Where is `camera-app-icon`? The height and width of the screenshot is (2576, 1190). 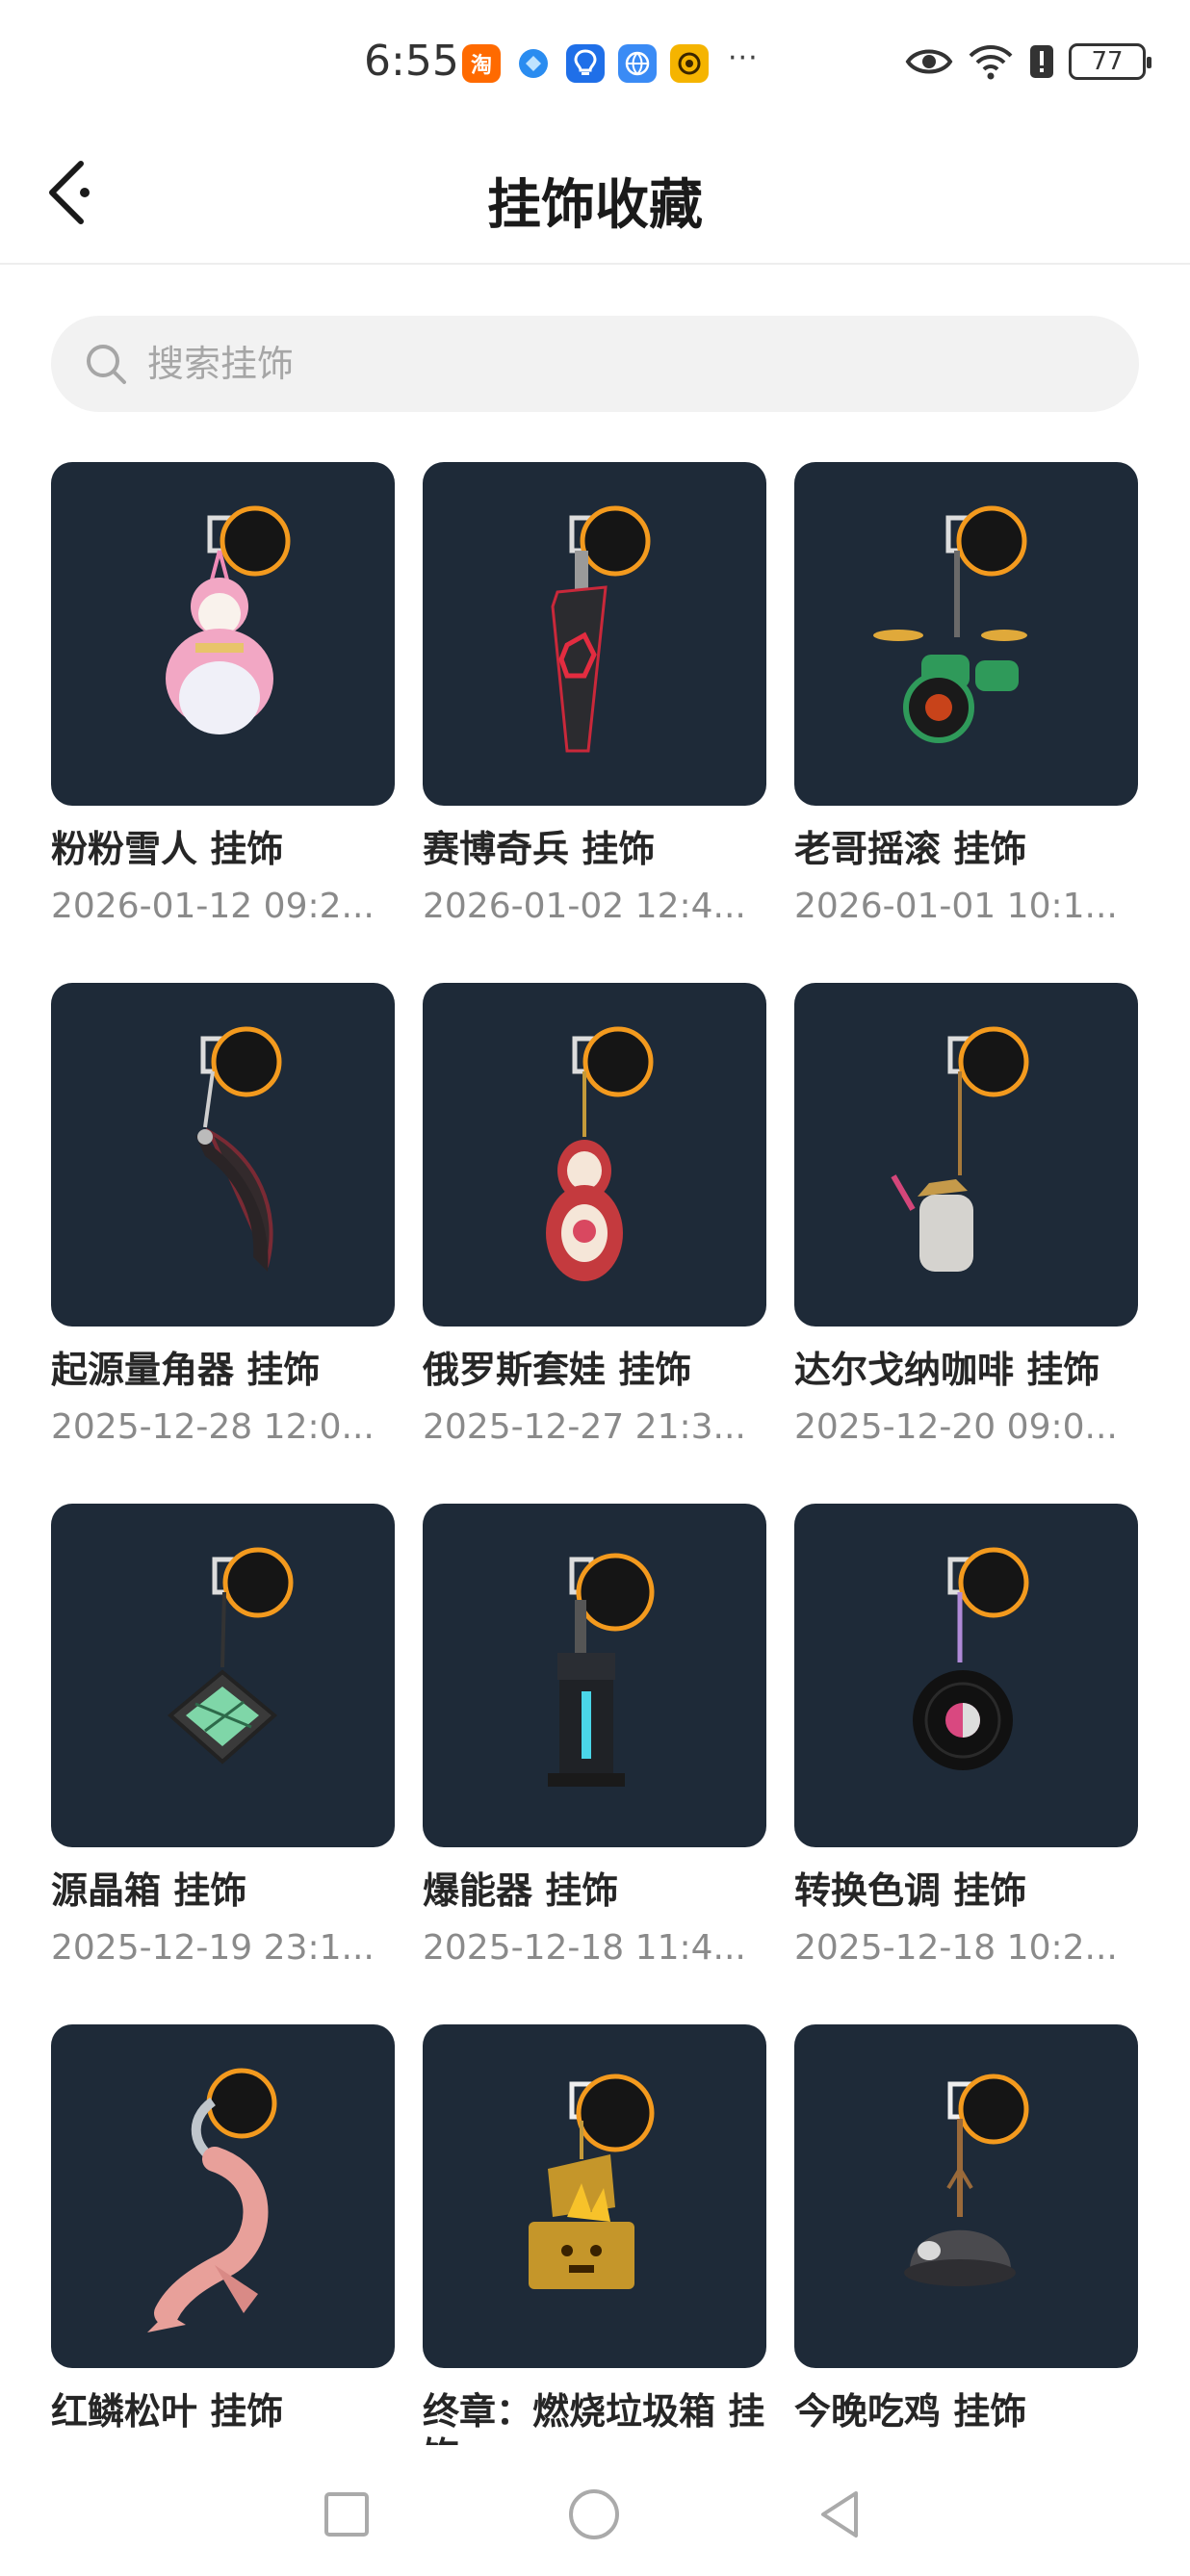
camera-app-icon is located at coordinates (690, 64).